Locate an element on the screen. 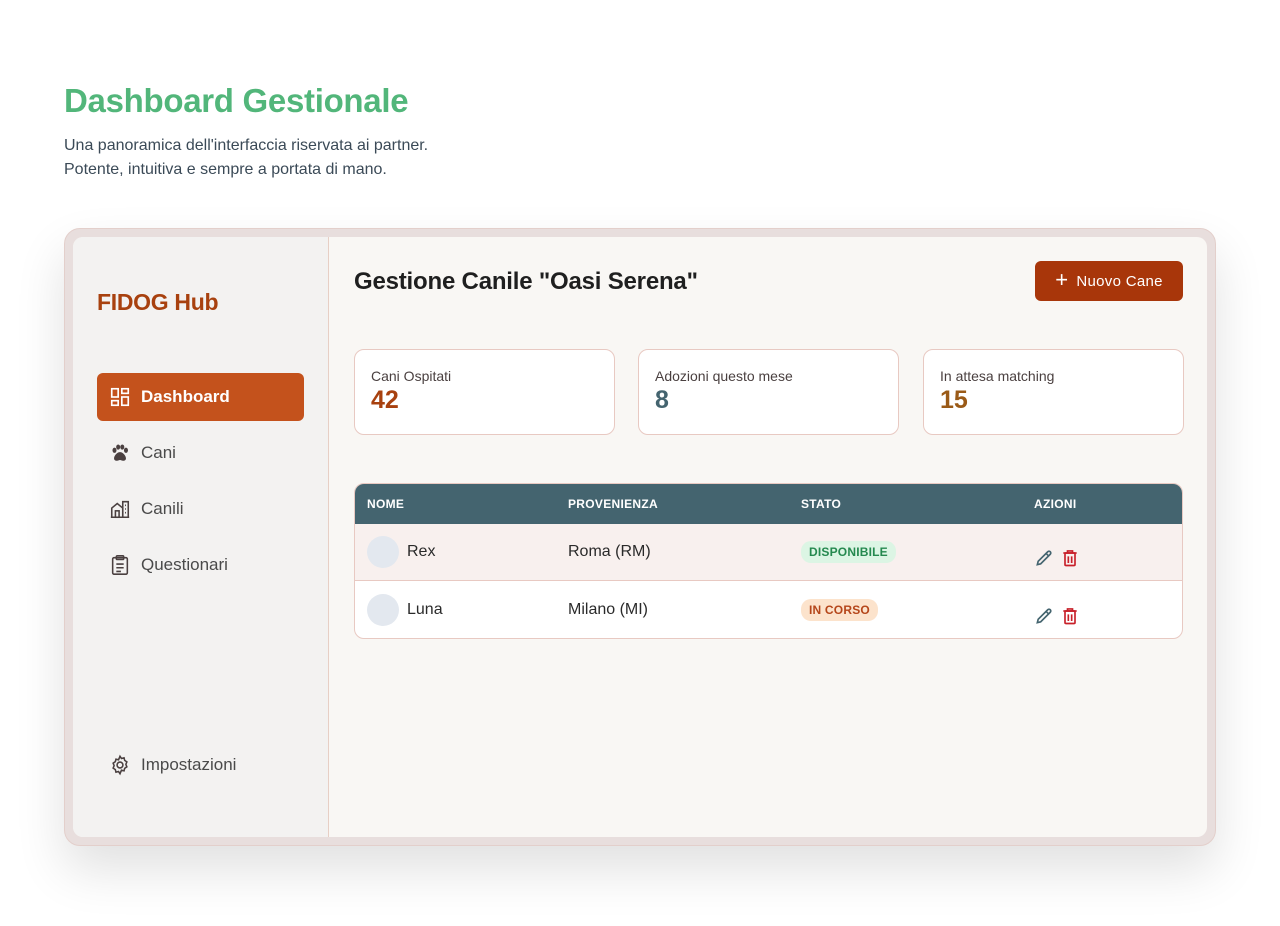  sidebar-item-cani: Cani is located at coordinates (200, 453).